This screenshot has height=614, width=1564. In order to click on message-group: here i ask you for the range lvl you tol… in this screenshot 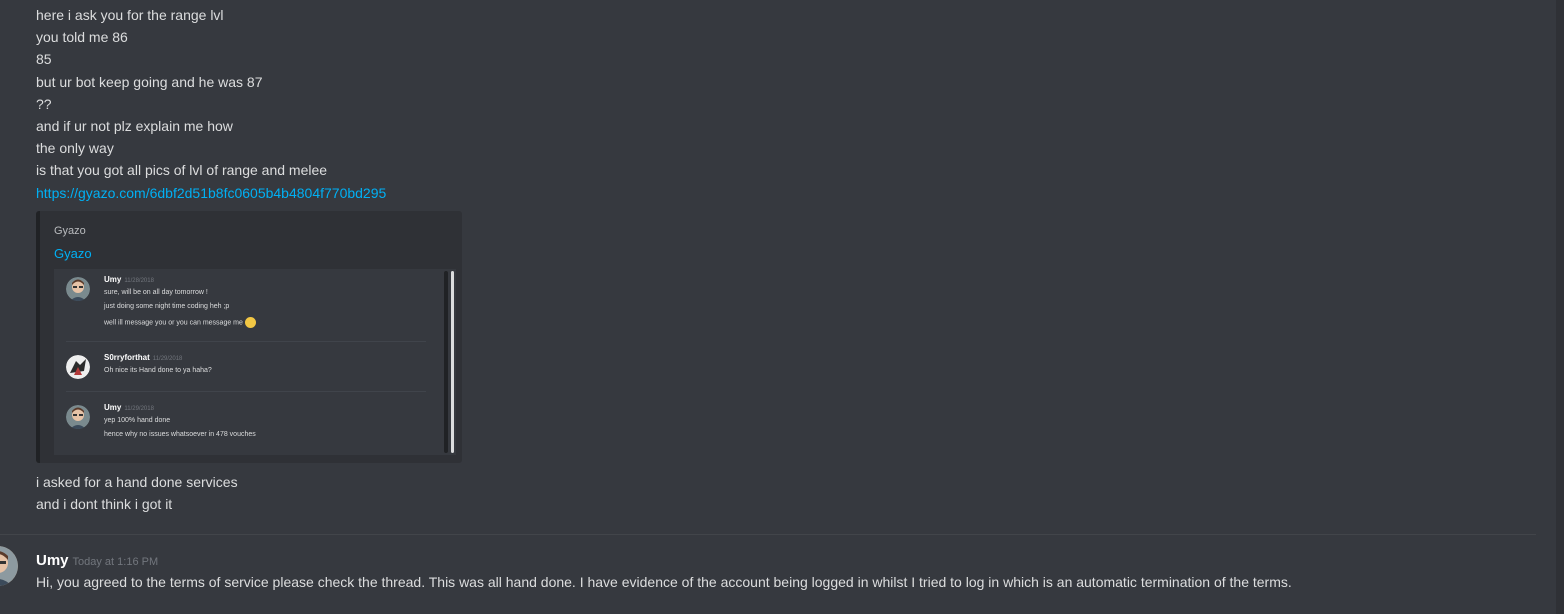, I will do `click(211, 104)`.